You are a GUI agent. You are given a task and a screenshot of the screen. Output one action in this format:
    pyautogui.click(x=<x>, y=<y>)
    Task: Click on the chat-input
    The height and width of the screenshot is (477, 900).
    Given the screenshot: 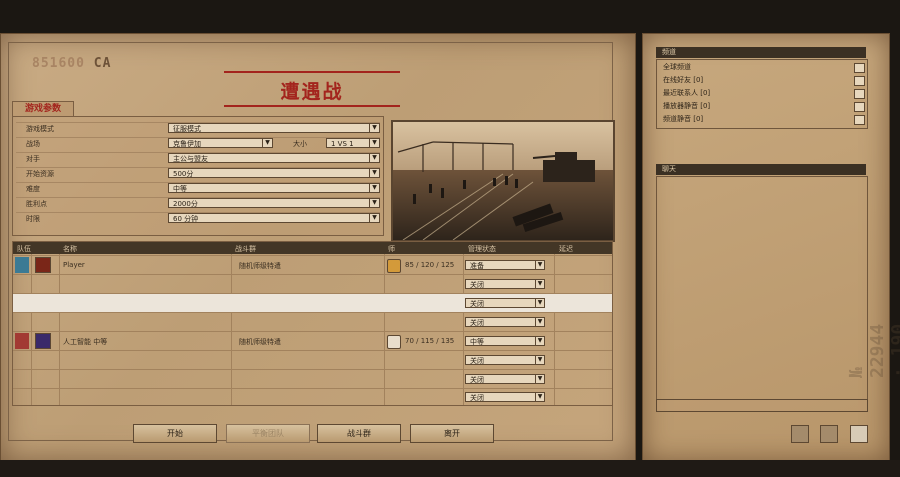 What is the action you would take?
    pyautogui.click(x=762, y=405)
    